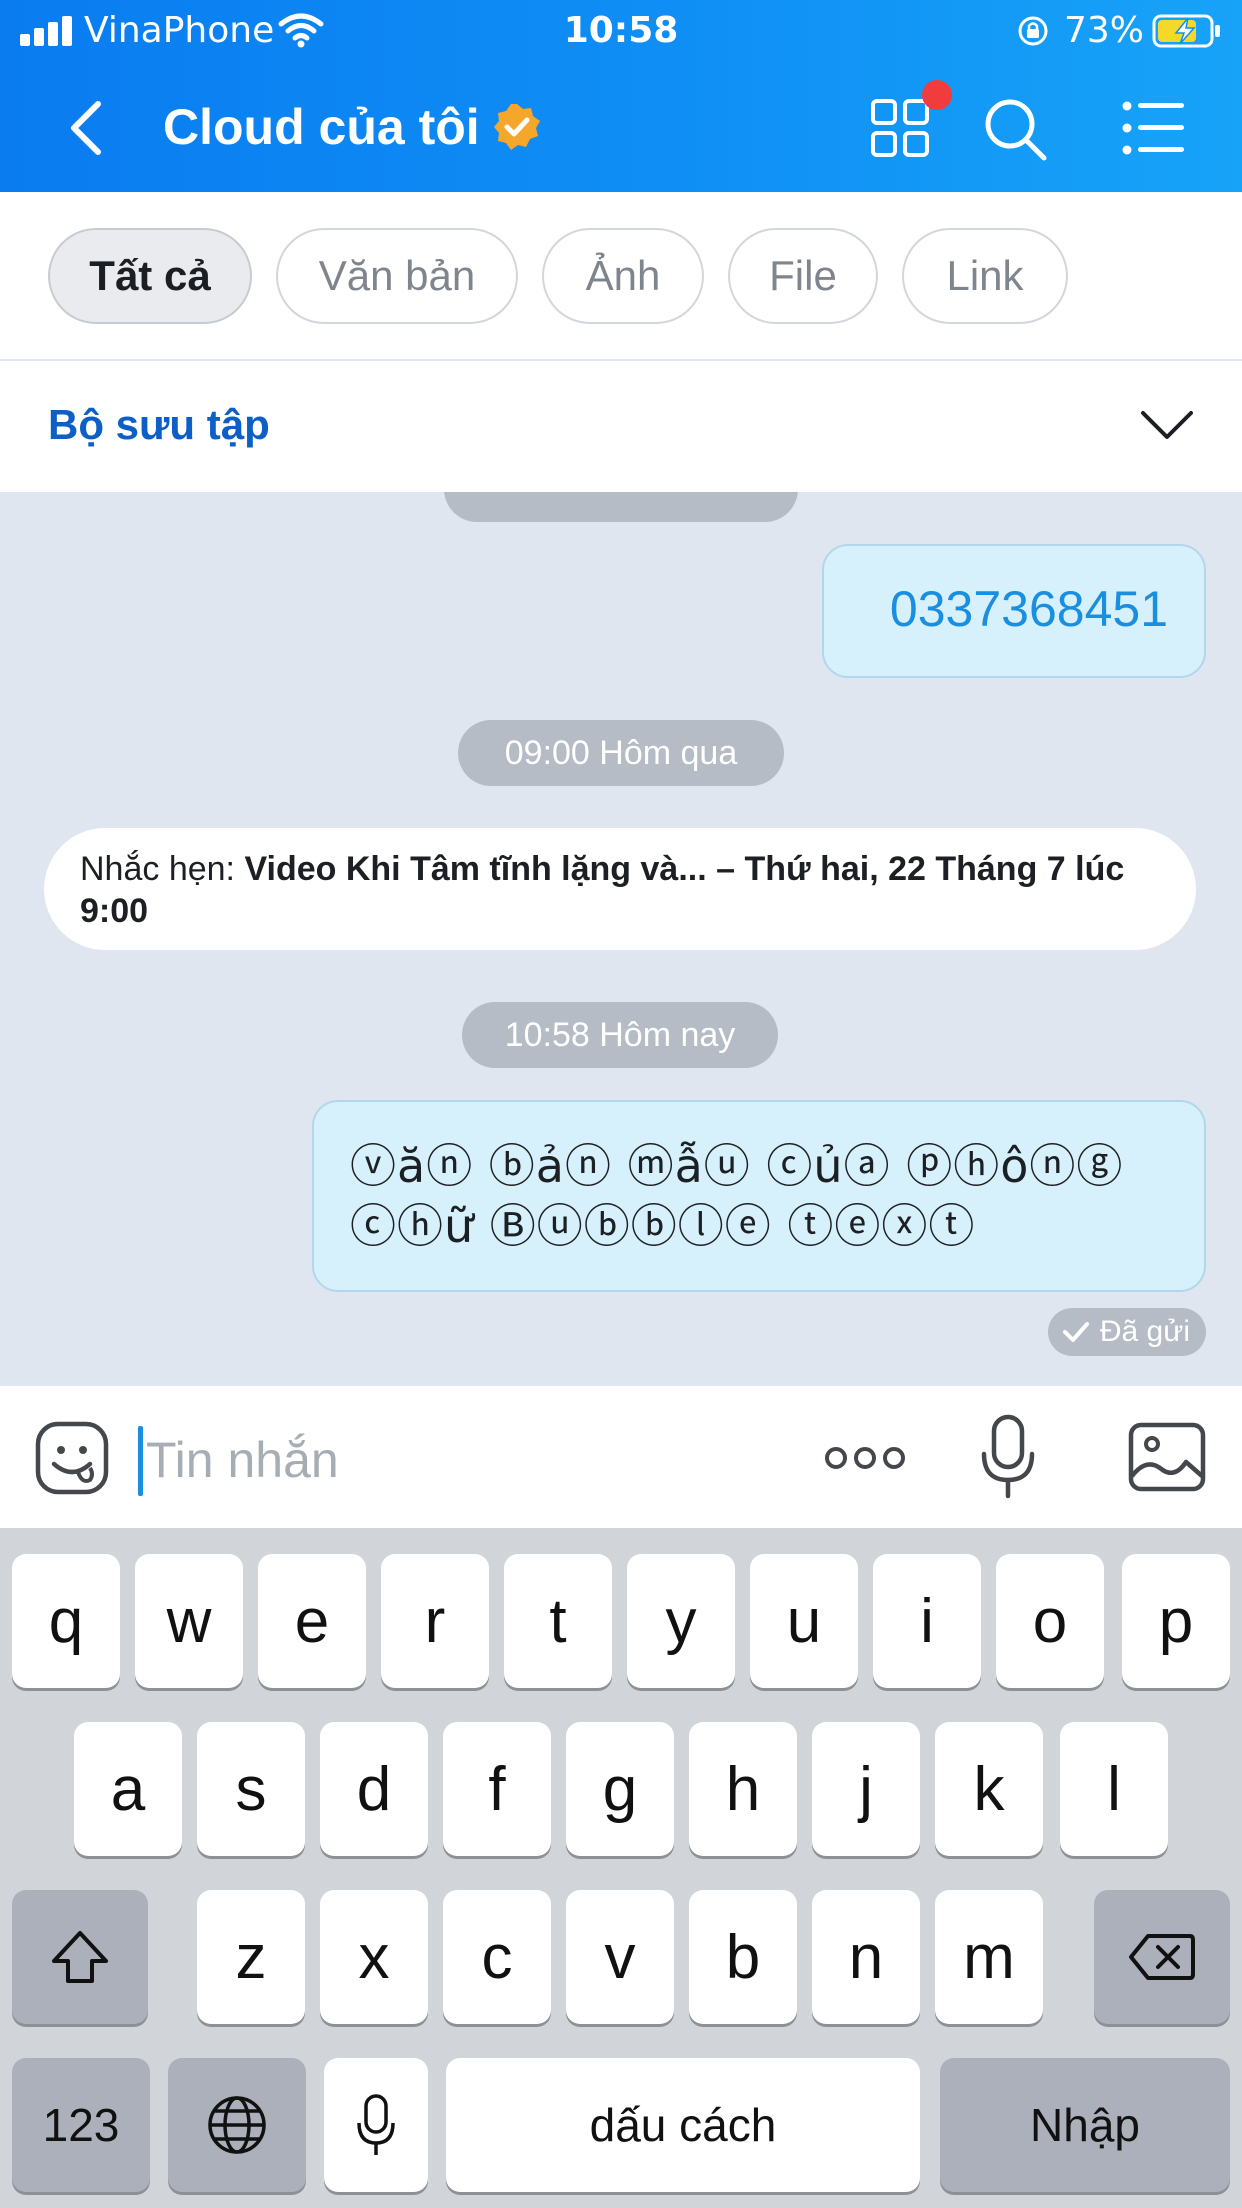 The image size is (1242, 2208). What do you see at coordinates (251, 1957) in the screenshot?
I see `key-z: z` at bounding box center [251, 1957].